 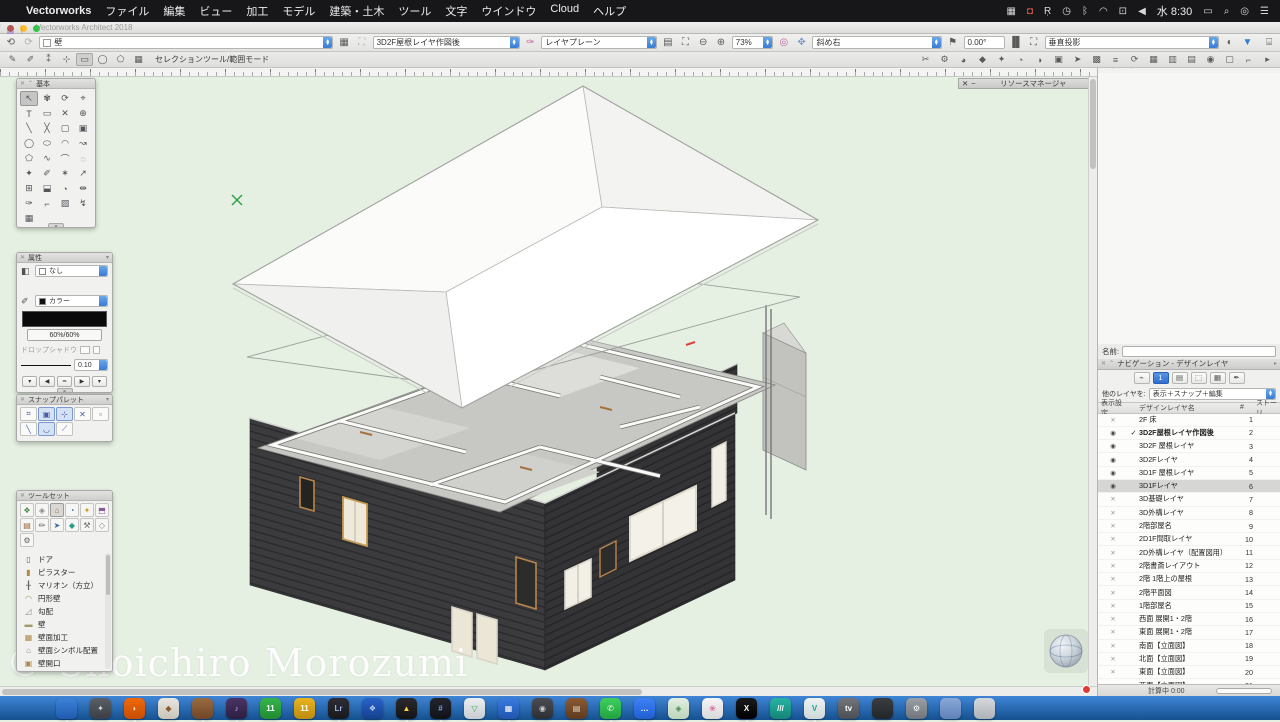 What do you see at coordinates (96, 350) in the screenshot?
I see `drop-shadow-settings` at bounding box center [96, 350].